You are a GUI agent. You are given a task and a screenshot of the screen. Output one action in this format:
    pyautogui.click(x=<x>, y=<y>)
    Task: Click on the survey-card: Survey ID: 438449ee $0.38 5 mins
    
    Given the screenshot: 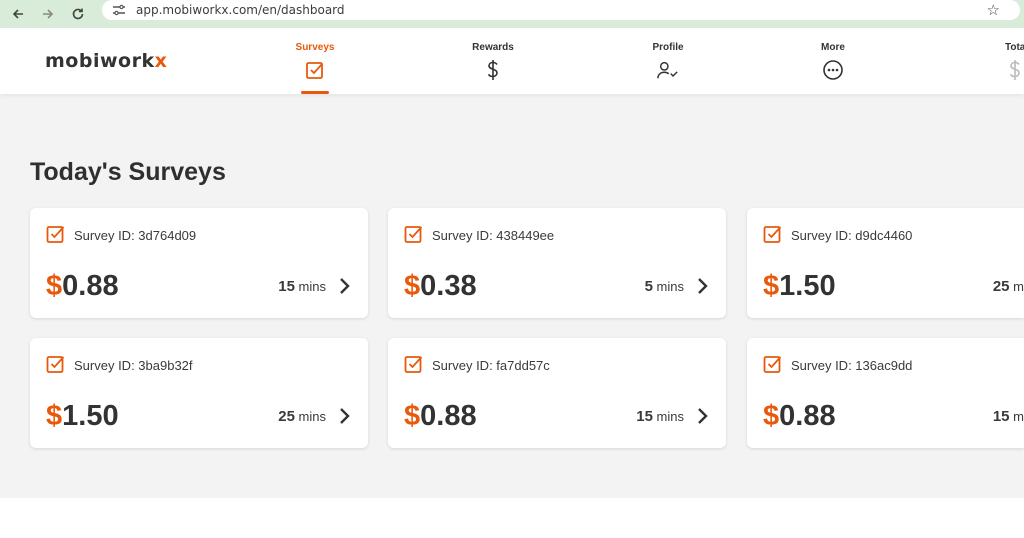 What is the action you would take?
    pyautogui.click(x=557, y=263)
    